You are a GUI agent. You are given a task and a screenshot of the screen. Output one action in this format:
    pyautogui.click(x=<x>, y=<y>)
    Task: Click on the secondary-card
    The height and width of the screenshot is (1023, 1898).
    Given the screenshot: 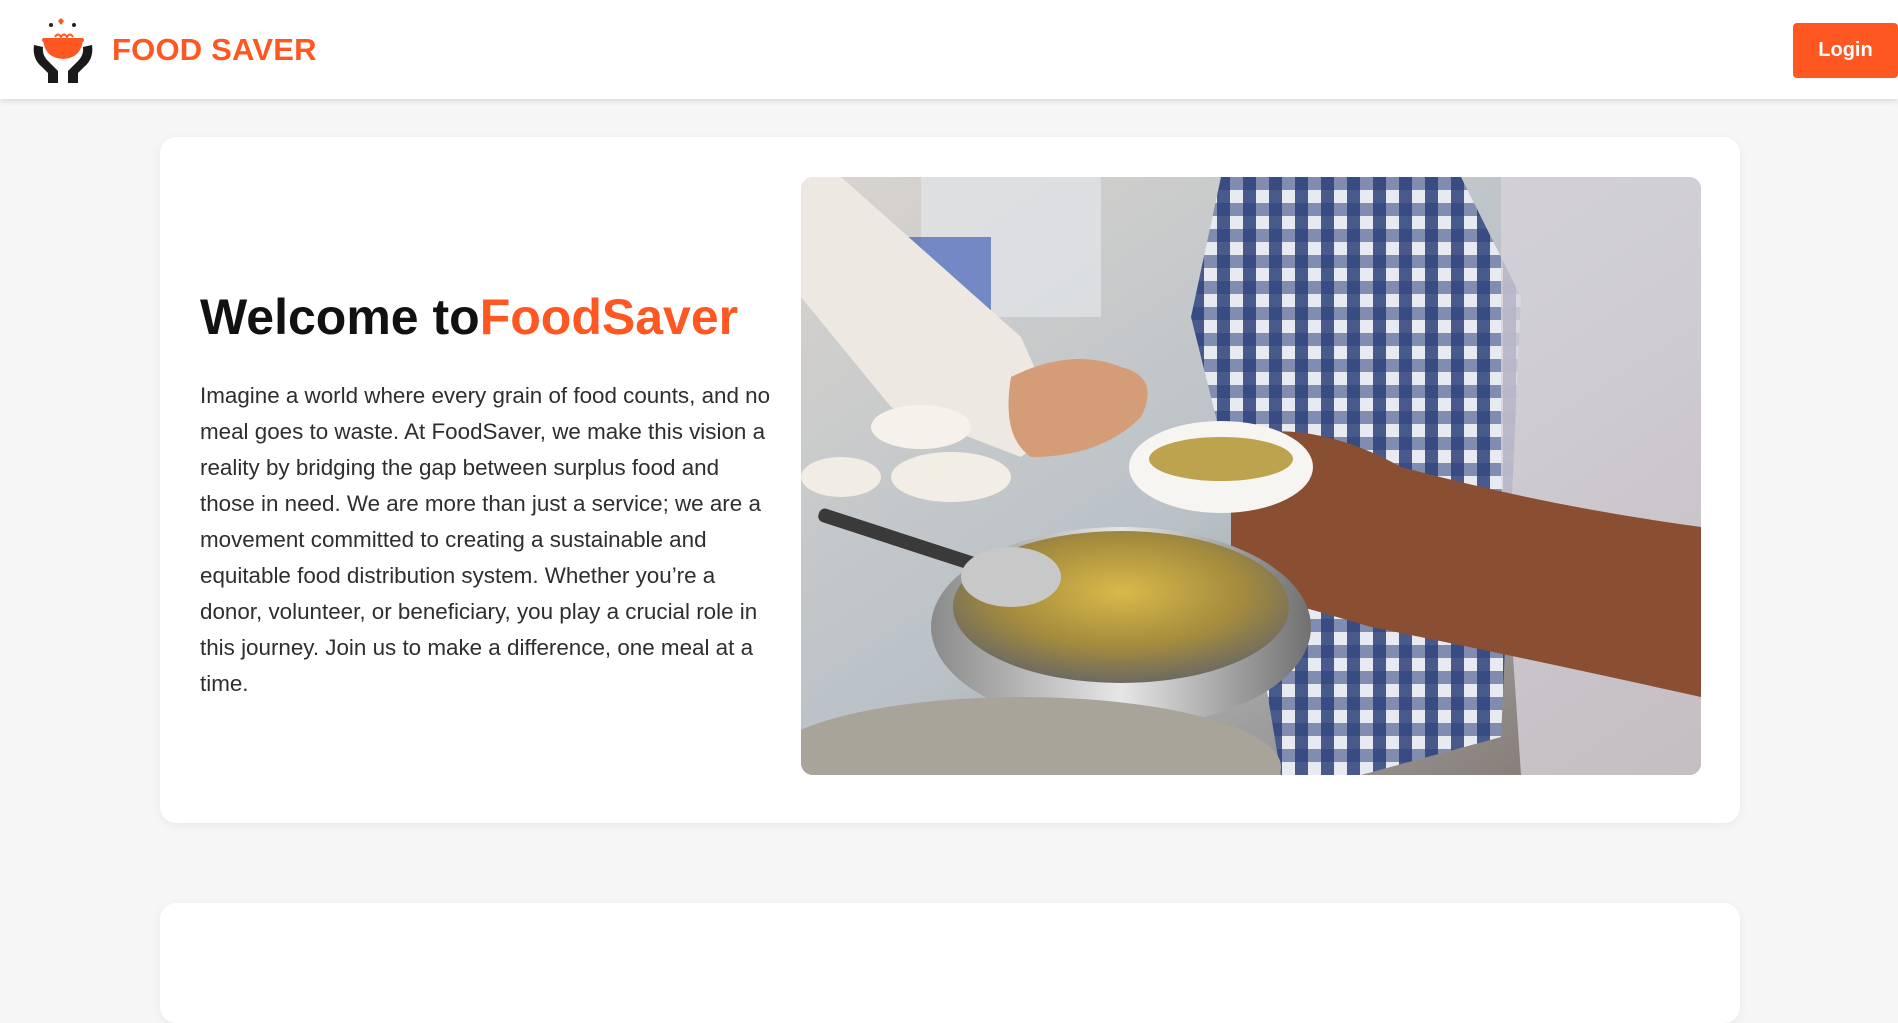 What is the action you would take?
    pyautogui.click(x=950, y=963)
    